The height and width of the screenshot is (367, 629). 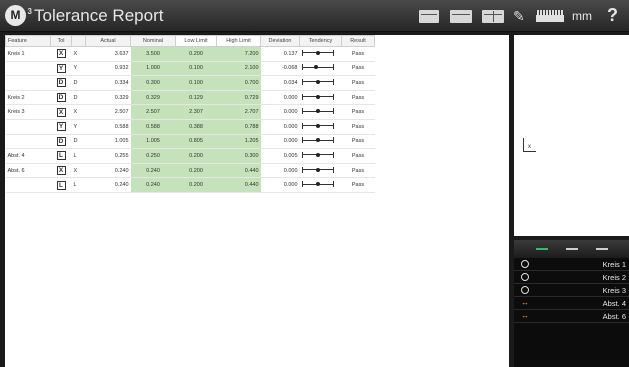 What do you see at coordinates (461, 16) in the screenshot?
I see `layout-icon` at bounding box center [461, 16].